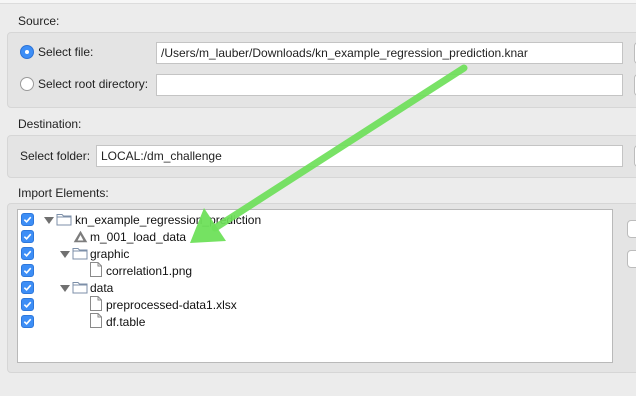  Describe the element at coordinates (27, 52) in the screenshot. I see `select-file-radio` at that location.